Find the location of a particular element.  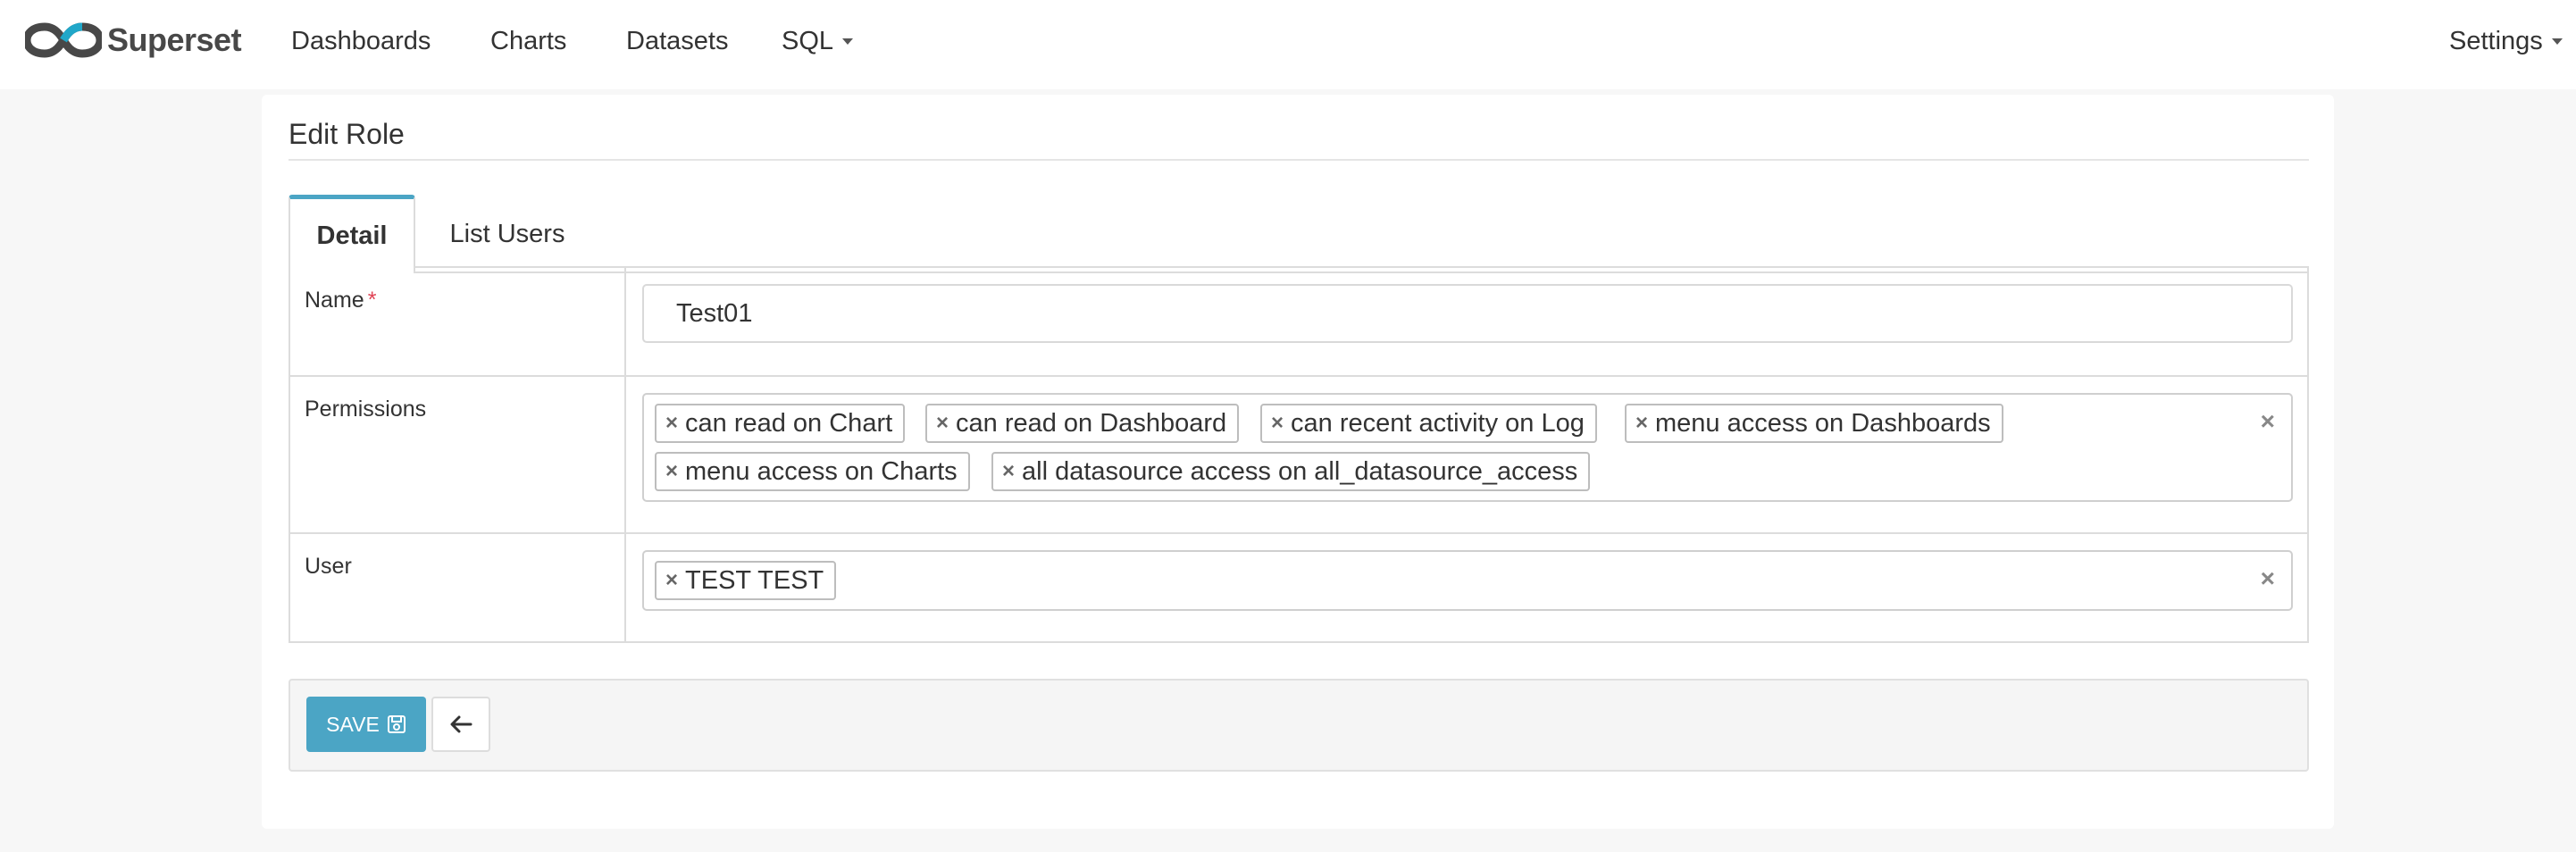

chip-label: can read on Chart is located at coordinates (789, 423).